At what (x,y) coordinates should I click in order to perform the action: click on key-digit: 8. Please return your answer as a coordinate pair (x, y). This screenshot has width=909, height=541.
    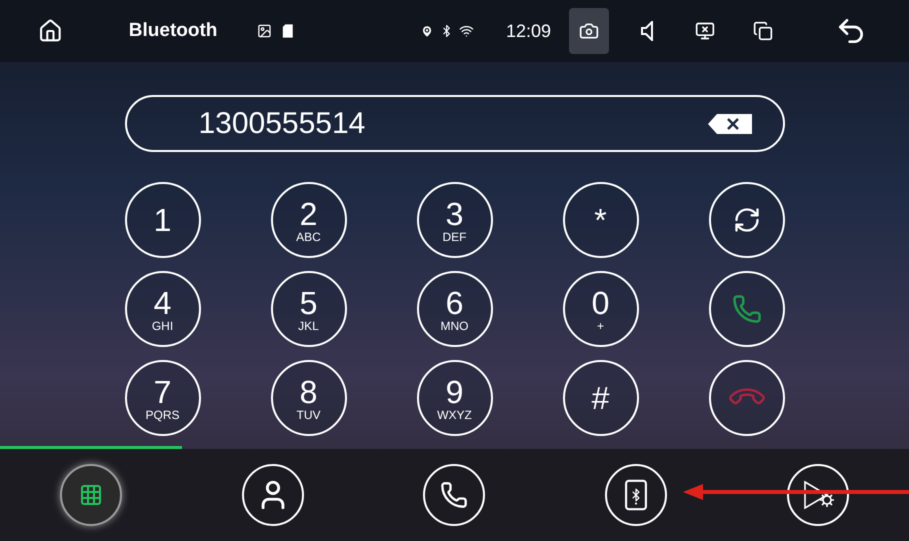
    Looking at the image, I should click on (309, 392).